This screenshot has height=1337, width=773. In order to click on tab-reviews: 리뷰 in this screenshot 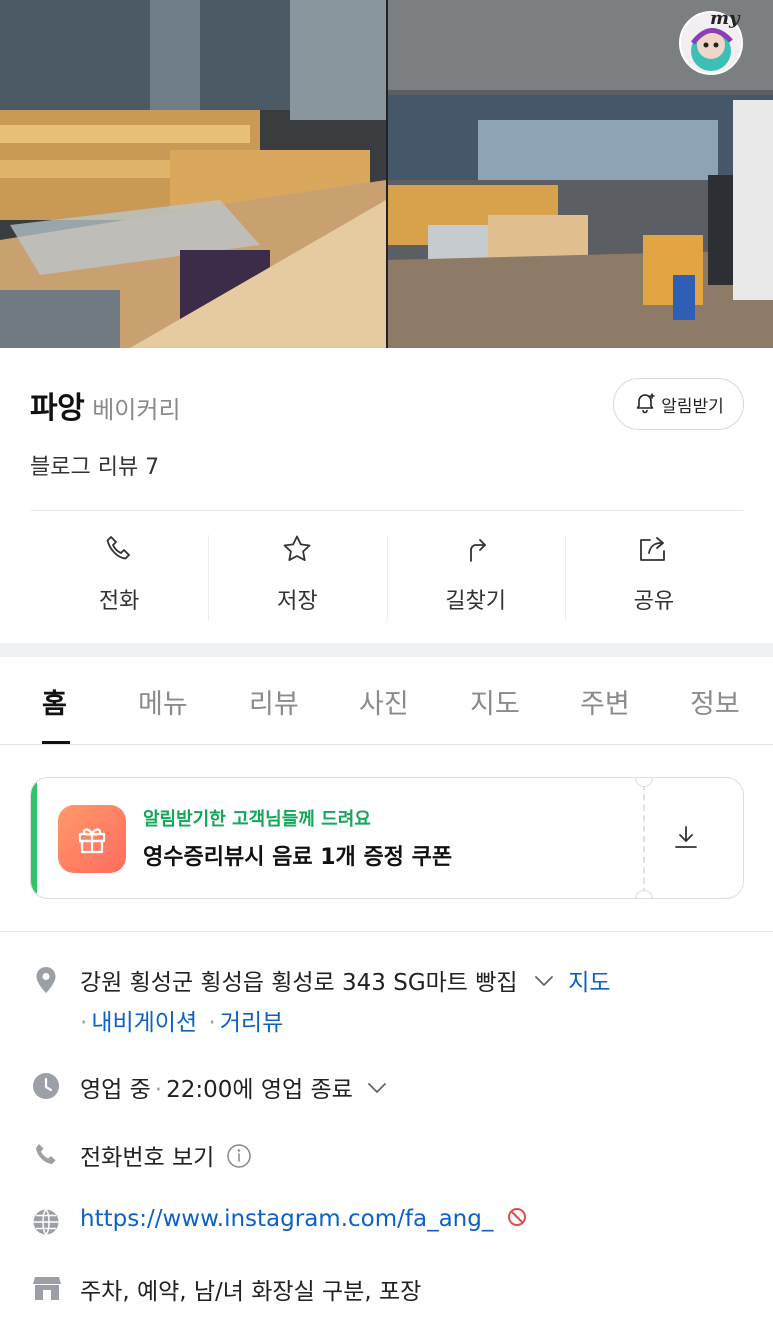, I will do `click(274, 701)`.